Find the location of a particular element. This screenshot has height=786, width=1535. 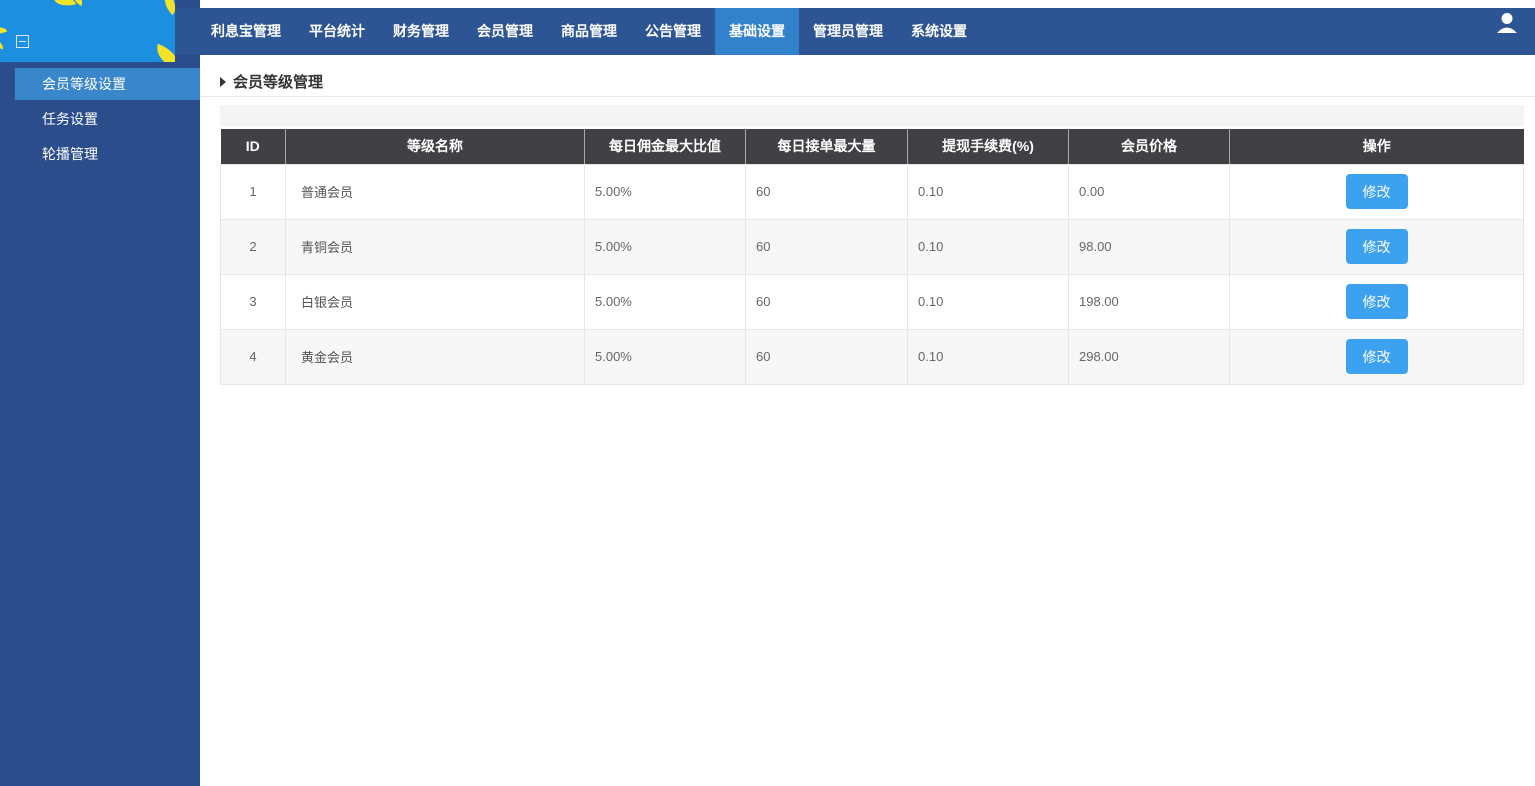

table-row: 3 白银会员 5.00% 60 0.10 198.00 修改 is located at coordinates (872, 301).